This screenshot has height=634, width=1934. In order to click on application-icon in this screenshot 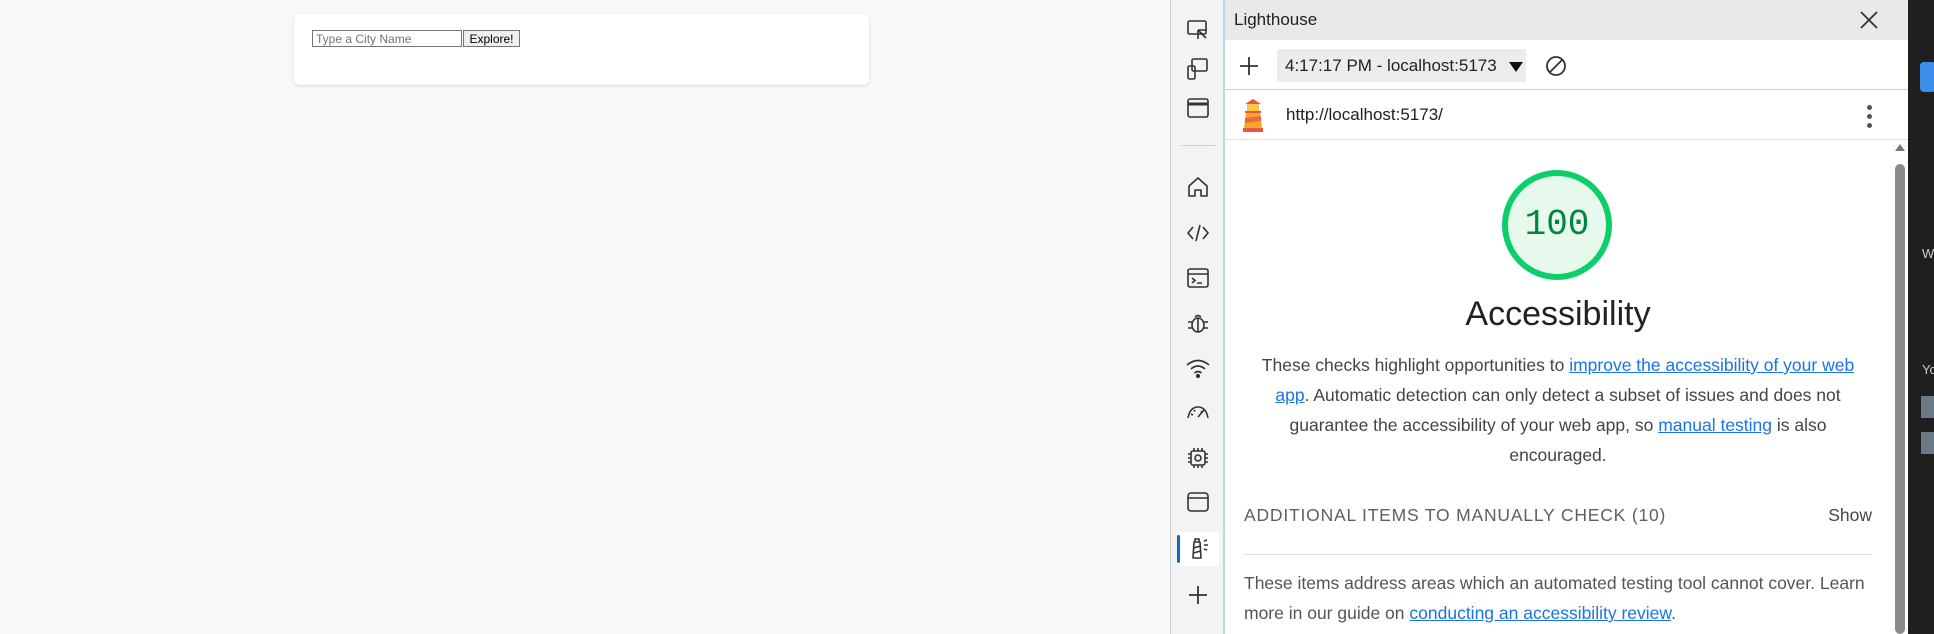, I will do `click(1198, 502)`.